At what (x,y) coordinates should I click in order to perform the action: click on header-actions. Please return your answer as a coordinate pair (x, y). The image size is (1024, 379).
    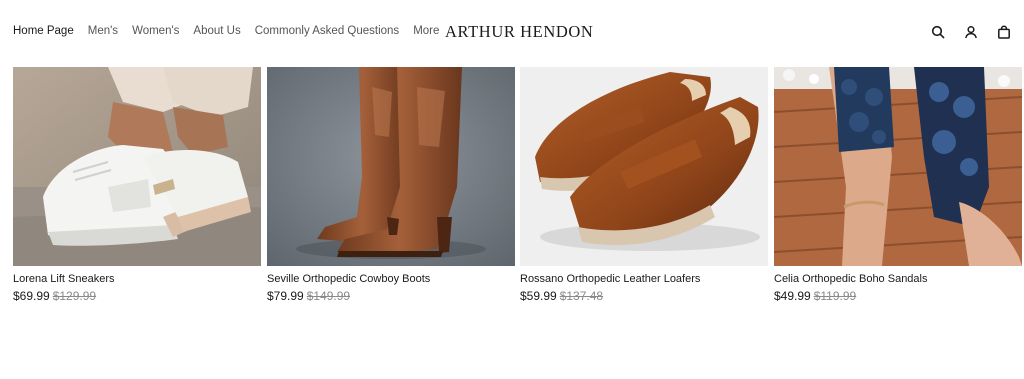
    Looking at the image, I should click on (971, 32).